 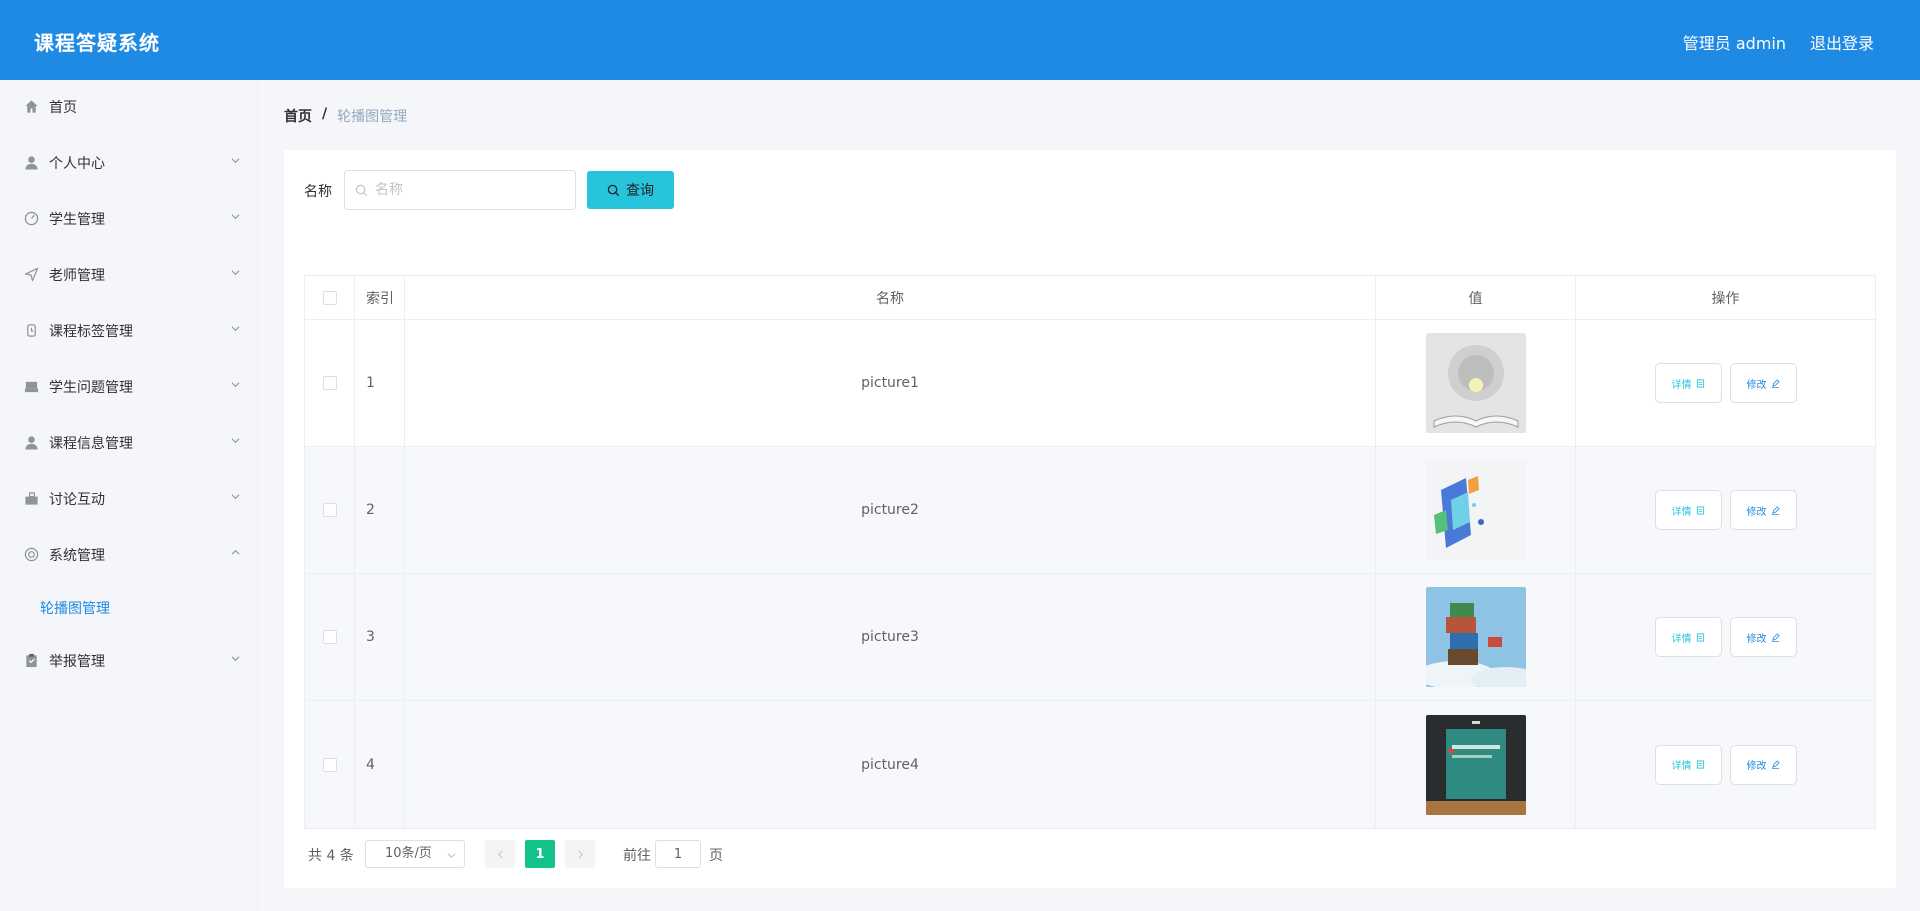 I want to click on page-size-select: 10条/页, so click(x=415, y=854).